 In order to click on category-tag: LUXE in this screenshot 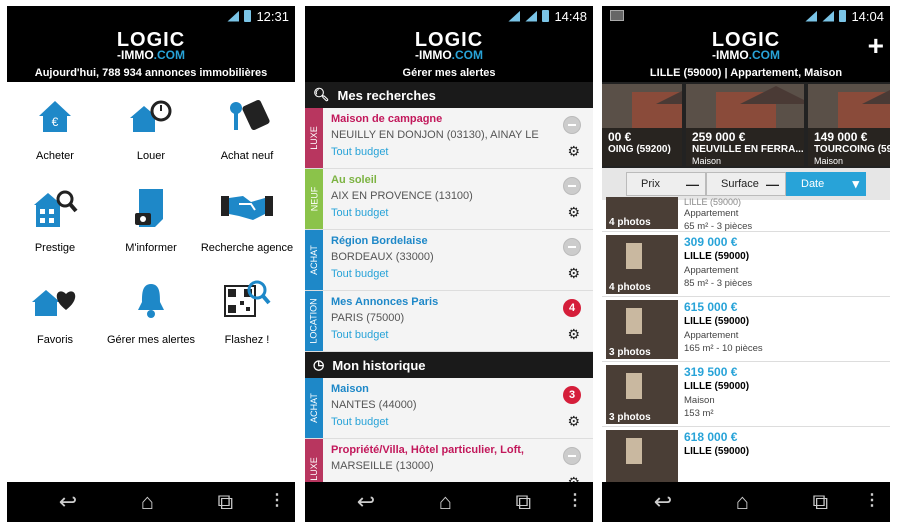, I will do `click(314, 138)`.